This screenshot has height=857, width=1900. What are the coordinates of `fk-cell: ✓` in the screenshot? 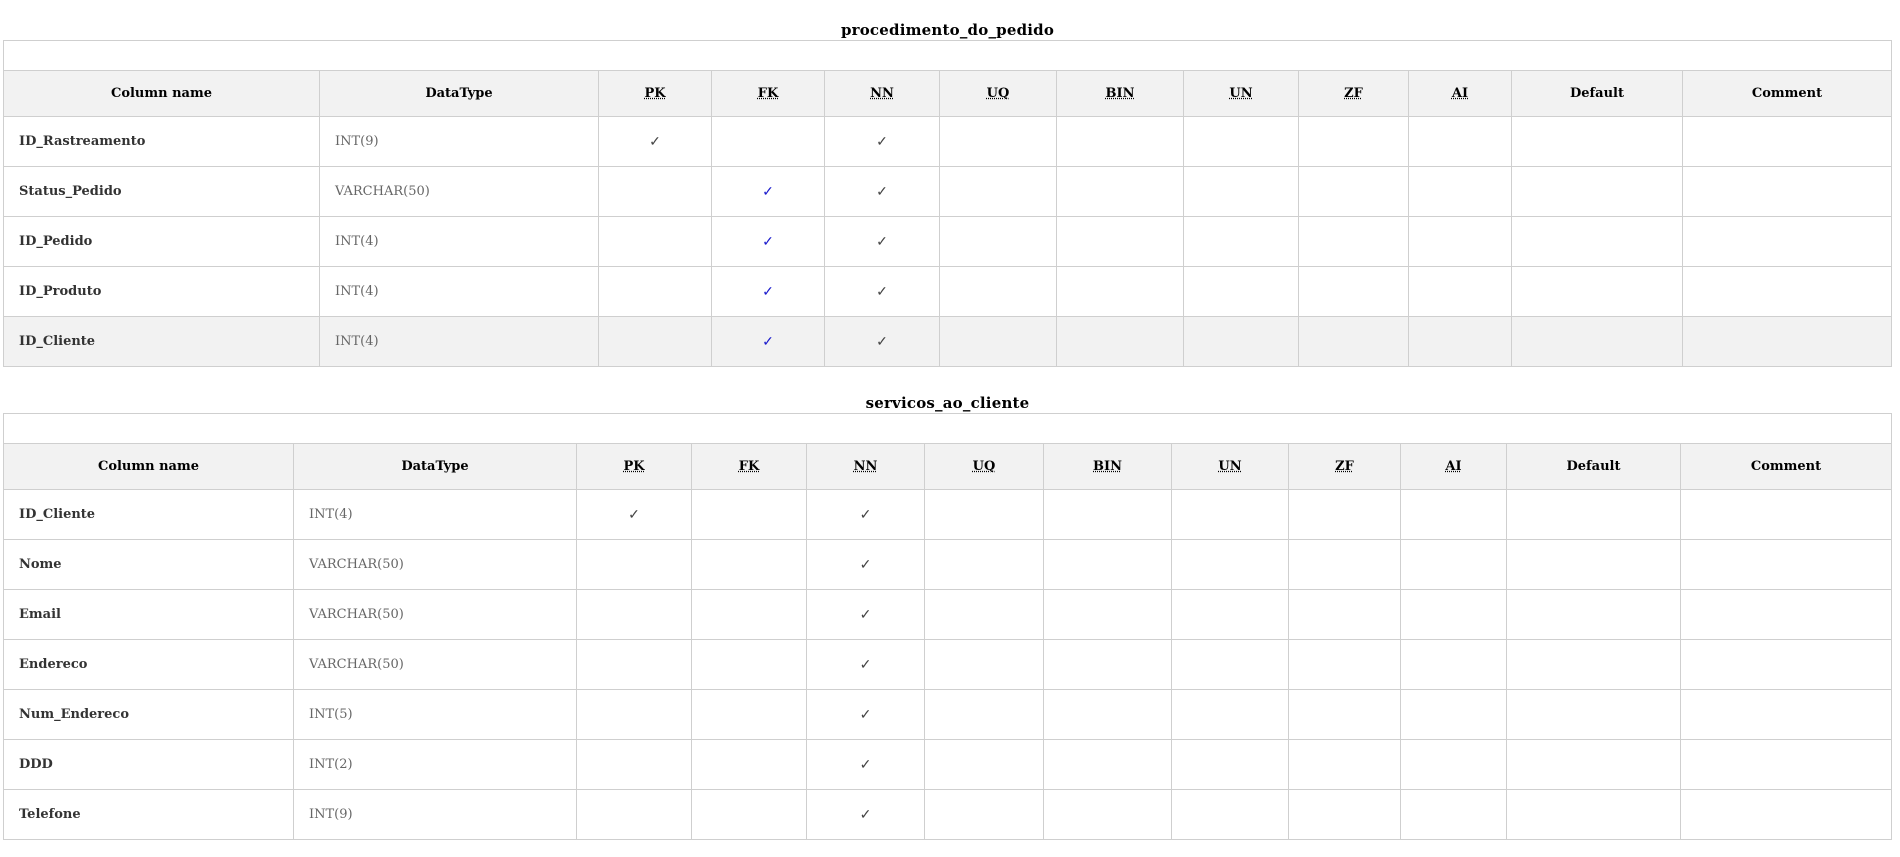 It's located at (768, 191).